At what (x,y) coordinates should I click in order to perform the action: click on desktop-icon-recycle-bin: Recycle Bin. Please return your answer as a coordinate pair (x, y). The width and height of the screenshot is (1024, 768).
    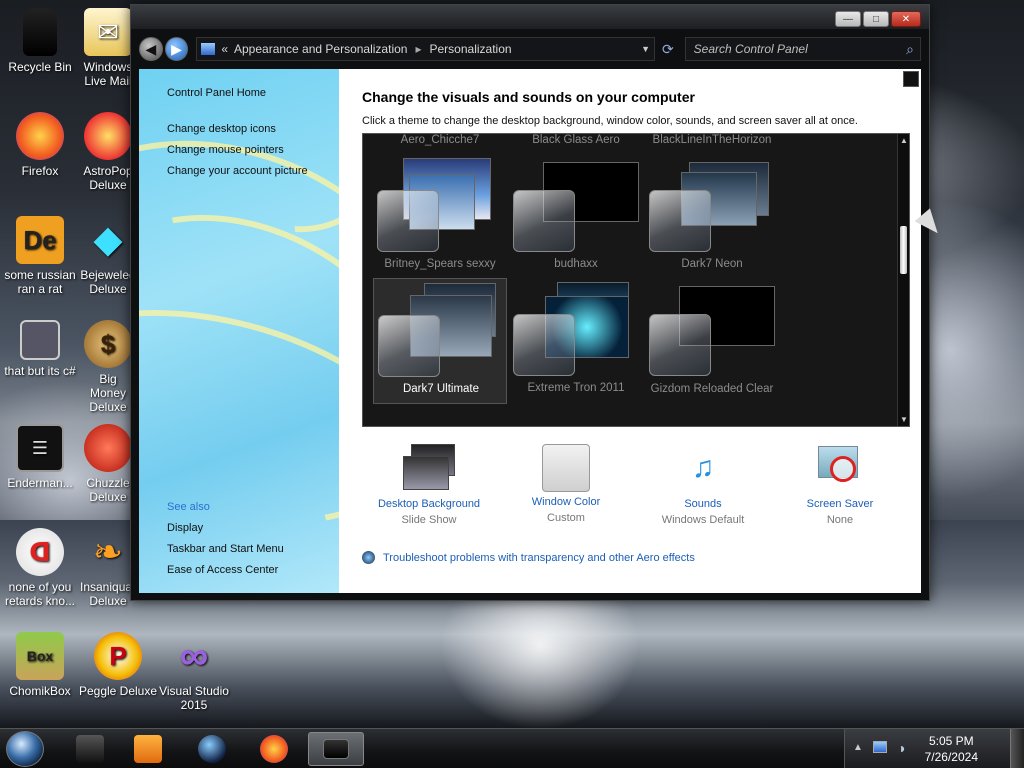
    Looking at the image, I should click on (40, 41).